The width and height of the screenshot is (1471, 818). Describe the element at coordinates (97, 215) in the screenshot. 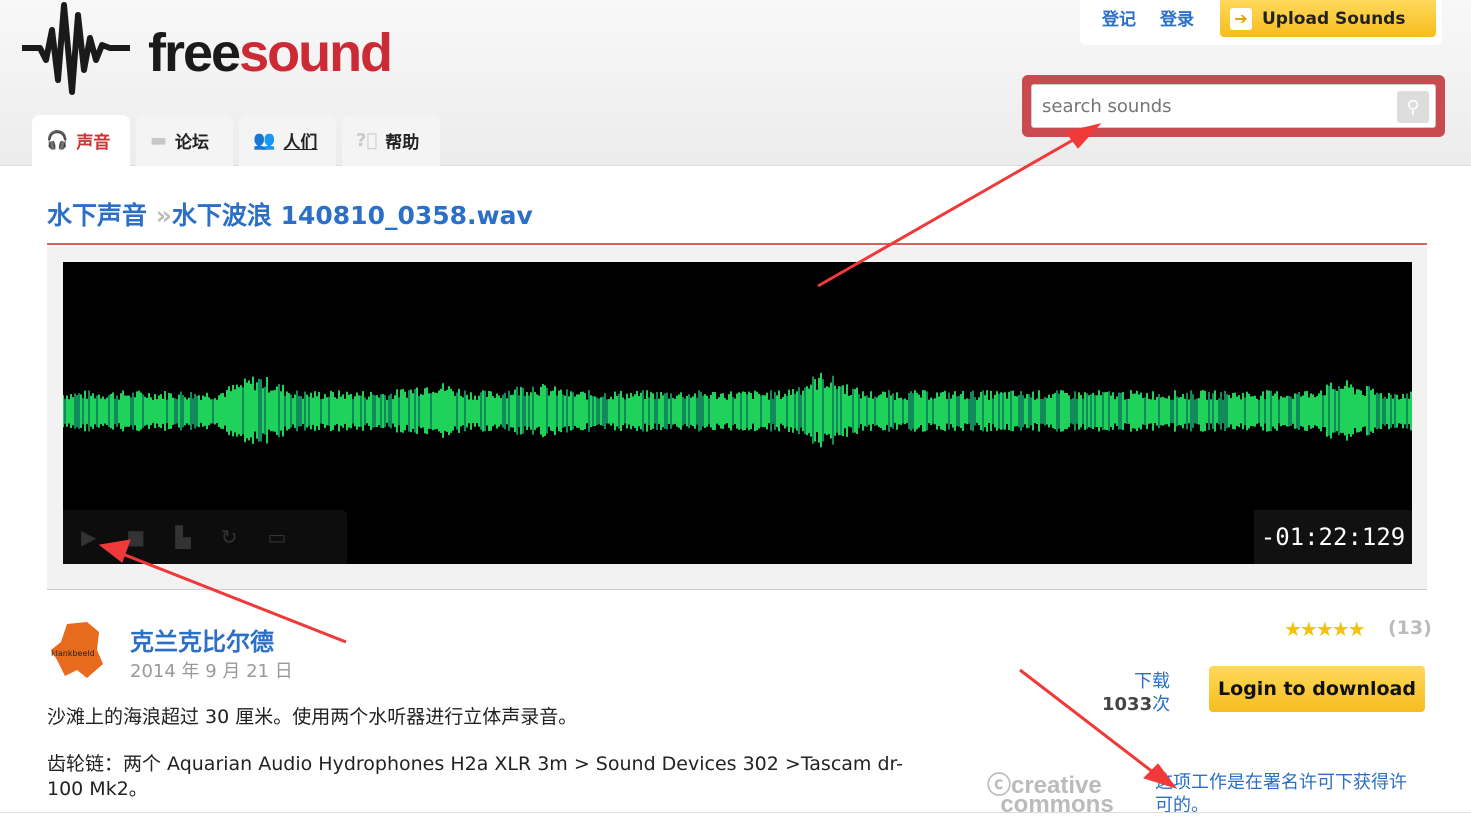

I see `breadcrumb-parent-link: 水下声音` at that location.